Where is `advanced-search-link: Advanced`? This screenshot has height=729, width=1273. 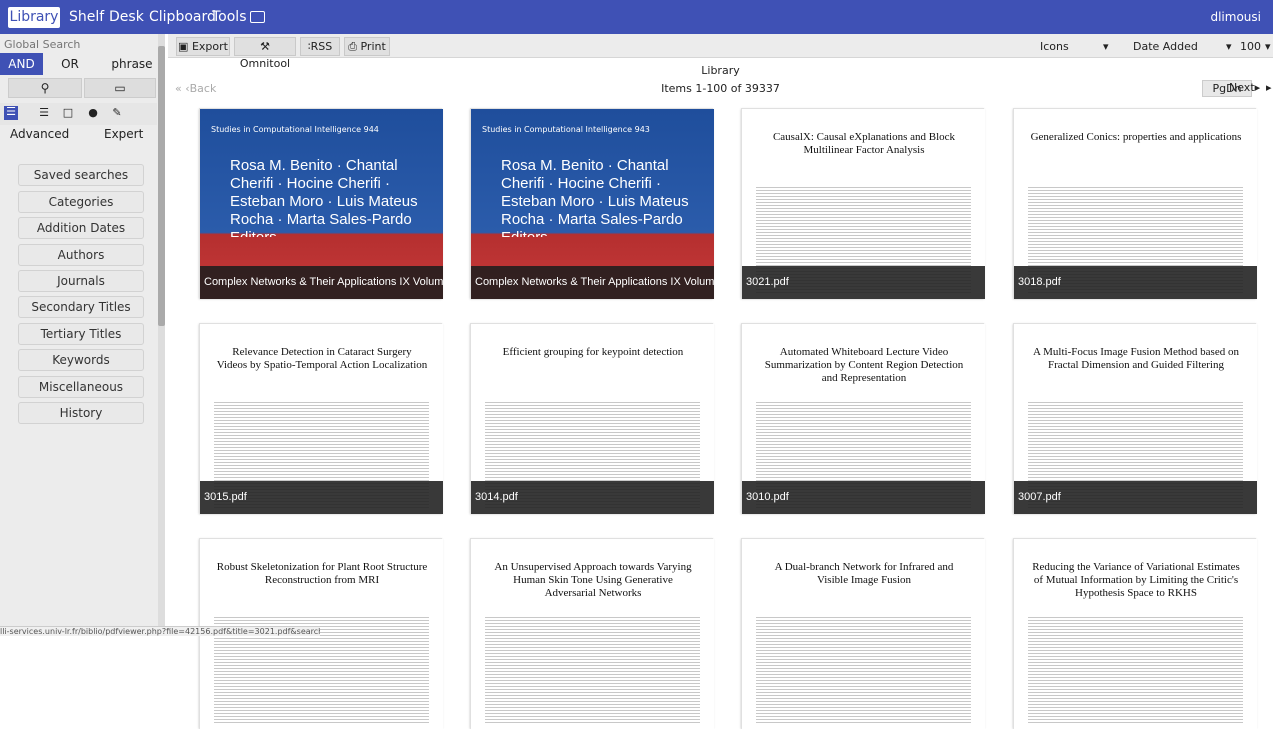 advanced-search-link: Advanced is located at coordinates (39, 134).